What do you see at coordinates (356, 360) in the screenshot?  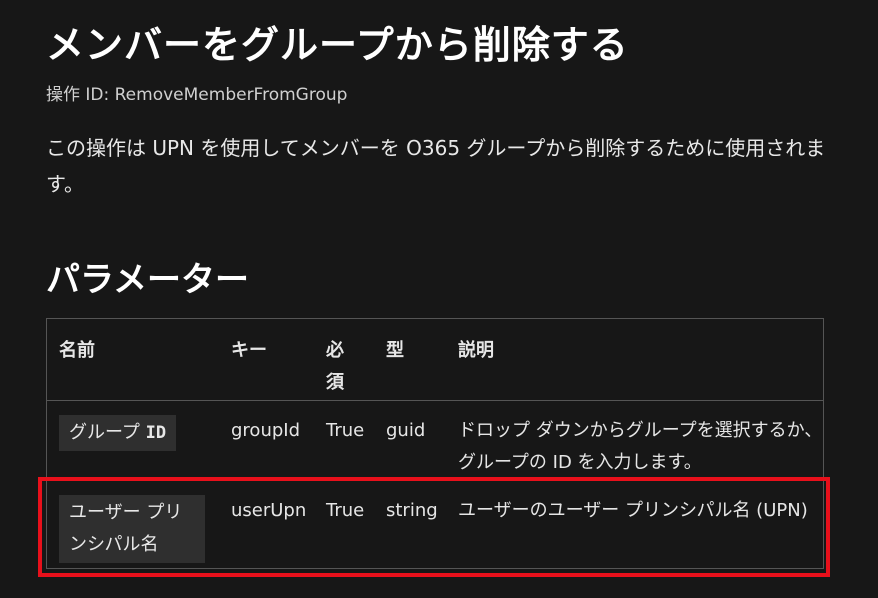 I see `header-required: 必須` at bounding box center [356, 360].